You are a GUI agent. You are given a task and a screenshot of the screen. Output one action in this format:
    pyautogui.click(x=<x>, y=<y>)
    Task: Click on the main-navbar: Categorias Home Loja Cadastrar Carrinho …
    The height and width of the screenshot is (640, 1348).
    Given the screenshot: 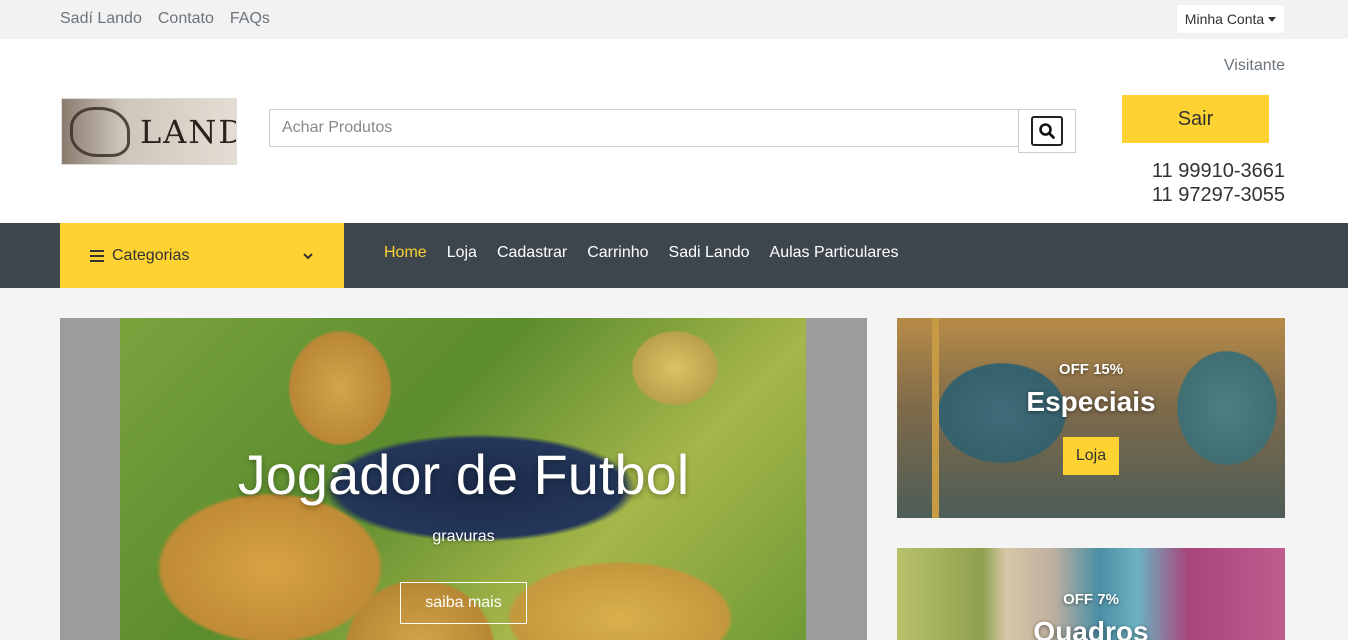 What is the action you would take?
    pyautogui.click(x=674, y=255)
    